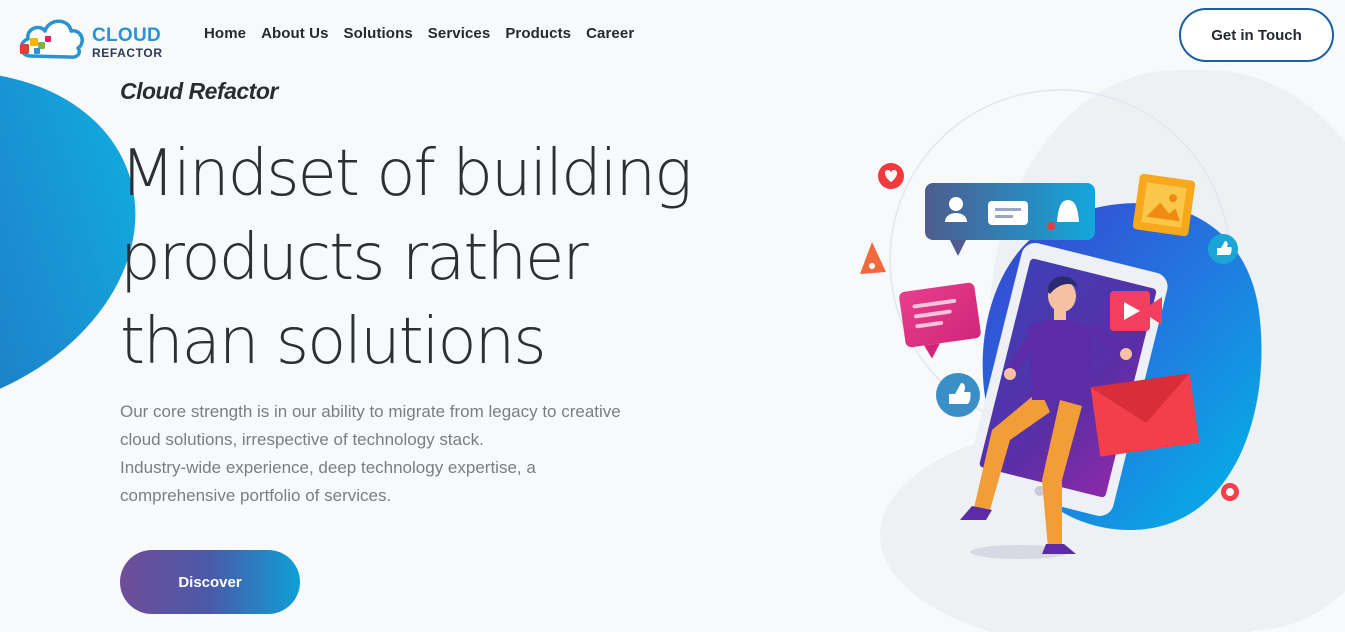 This screenshot has width=1345, height=632. What do you see at coordinates (406, 174) in the screenshot?
I see `hero-headline-line-1: Mindset of building` at bounding box center [406, 174].